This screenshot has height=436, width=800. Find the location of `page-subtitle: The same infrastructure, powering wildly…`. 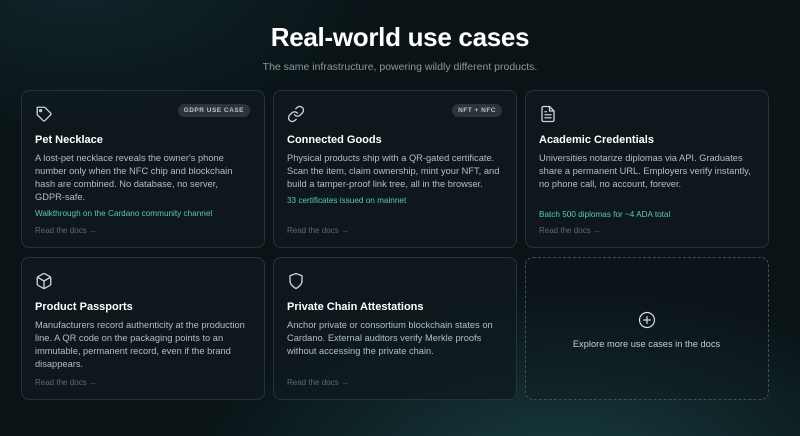

page-subtitle: The same infrastructure, powering wildly… is located at coordinates (400, 67).